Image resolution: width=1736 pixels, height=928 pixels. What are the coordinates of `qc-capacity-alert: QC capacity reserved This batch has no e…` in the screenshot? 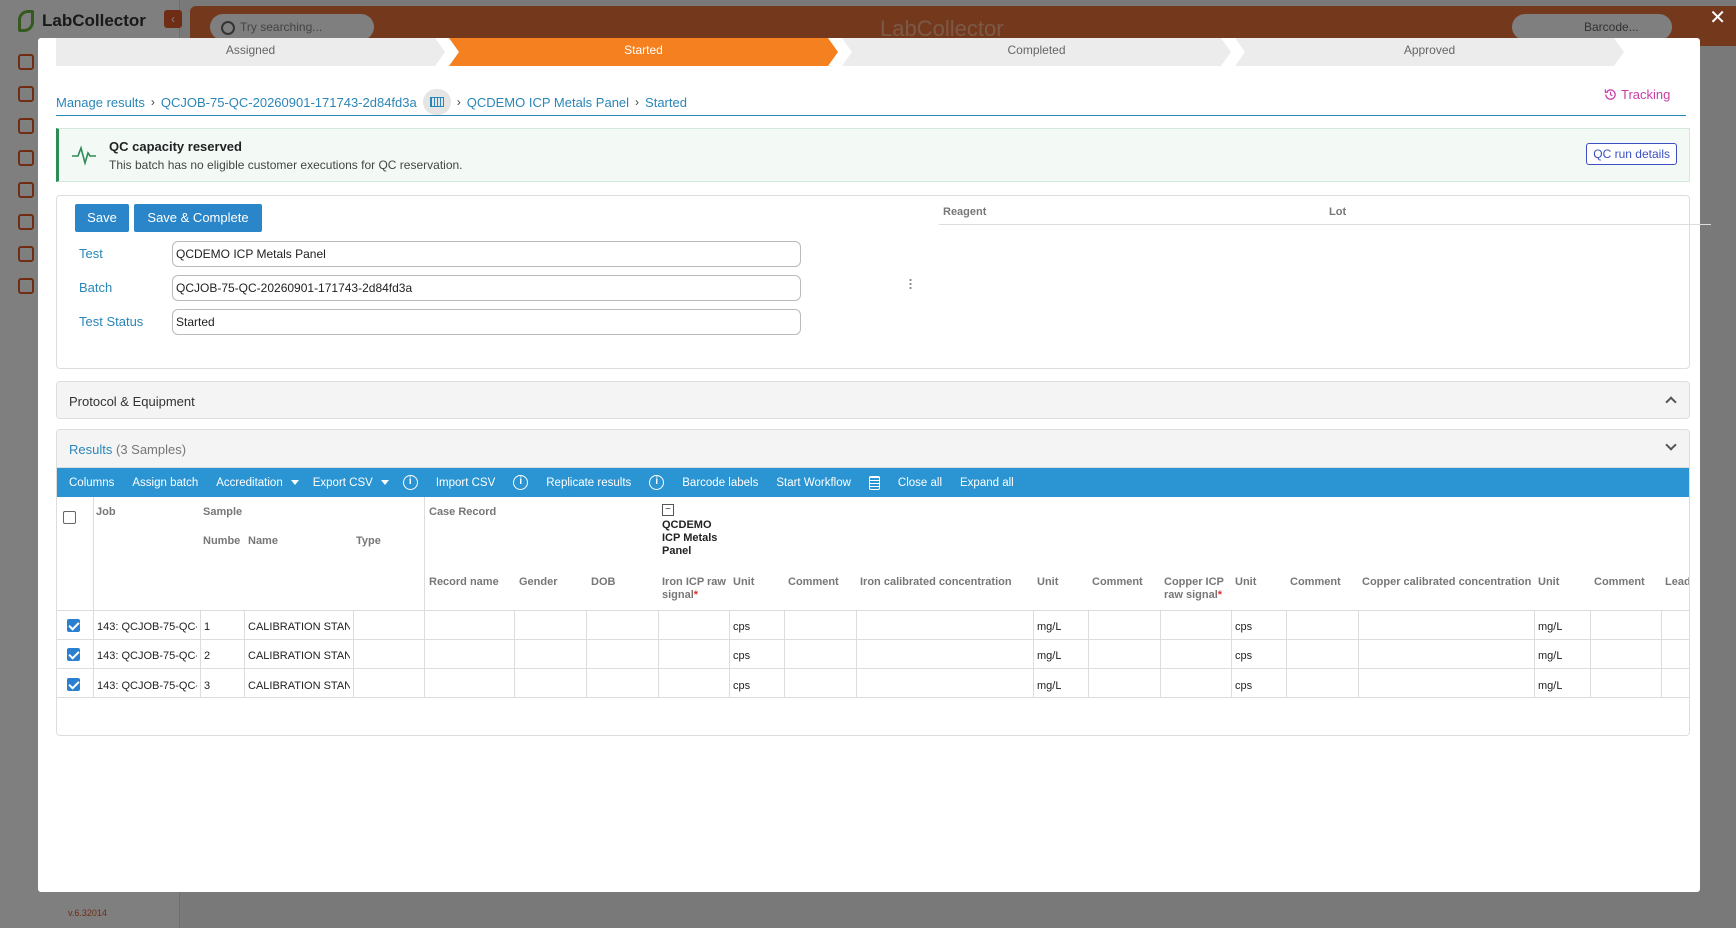 It's located at (873, 155).